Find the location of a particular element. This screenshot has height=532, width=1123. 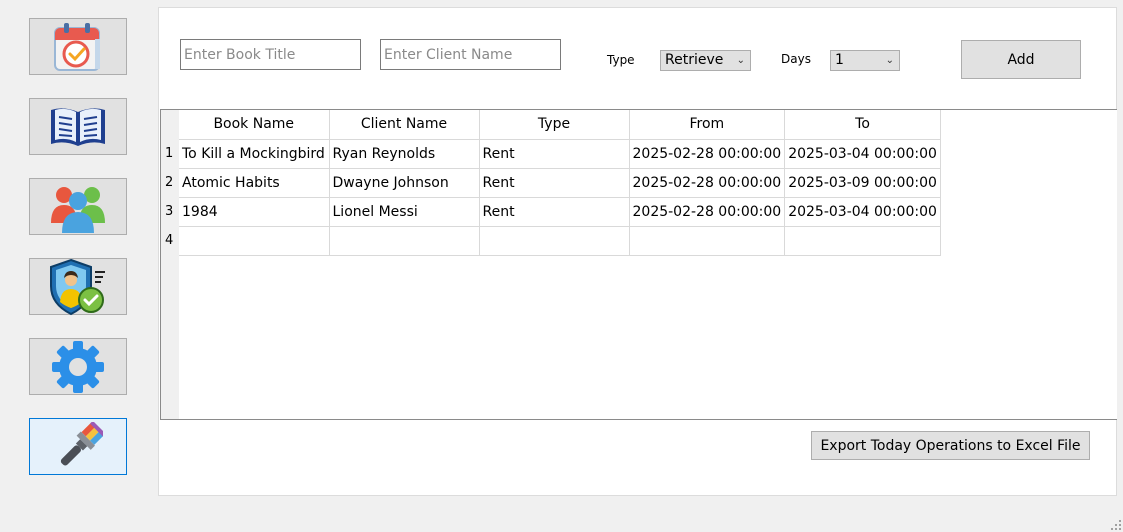

column-header-book-name: Book Name is located at coordinates (254, 125).